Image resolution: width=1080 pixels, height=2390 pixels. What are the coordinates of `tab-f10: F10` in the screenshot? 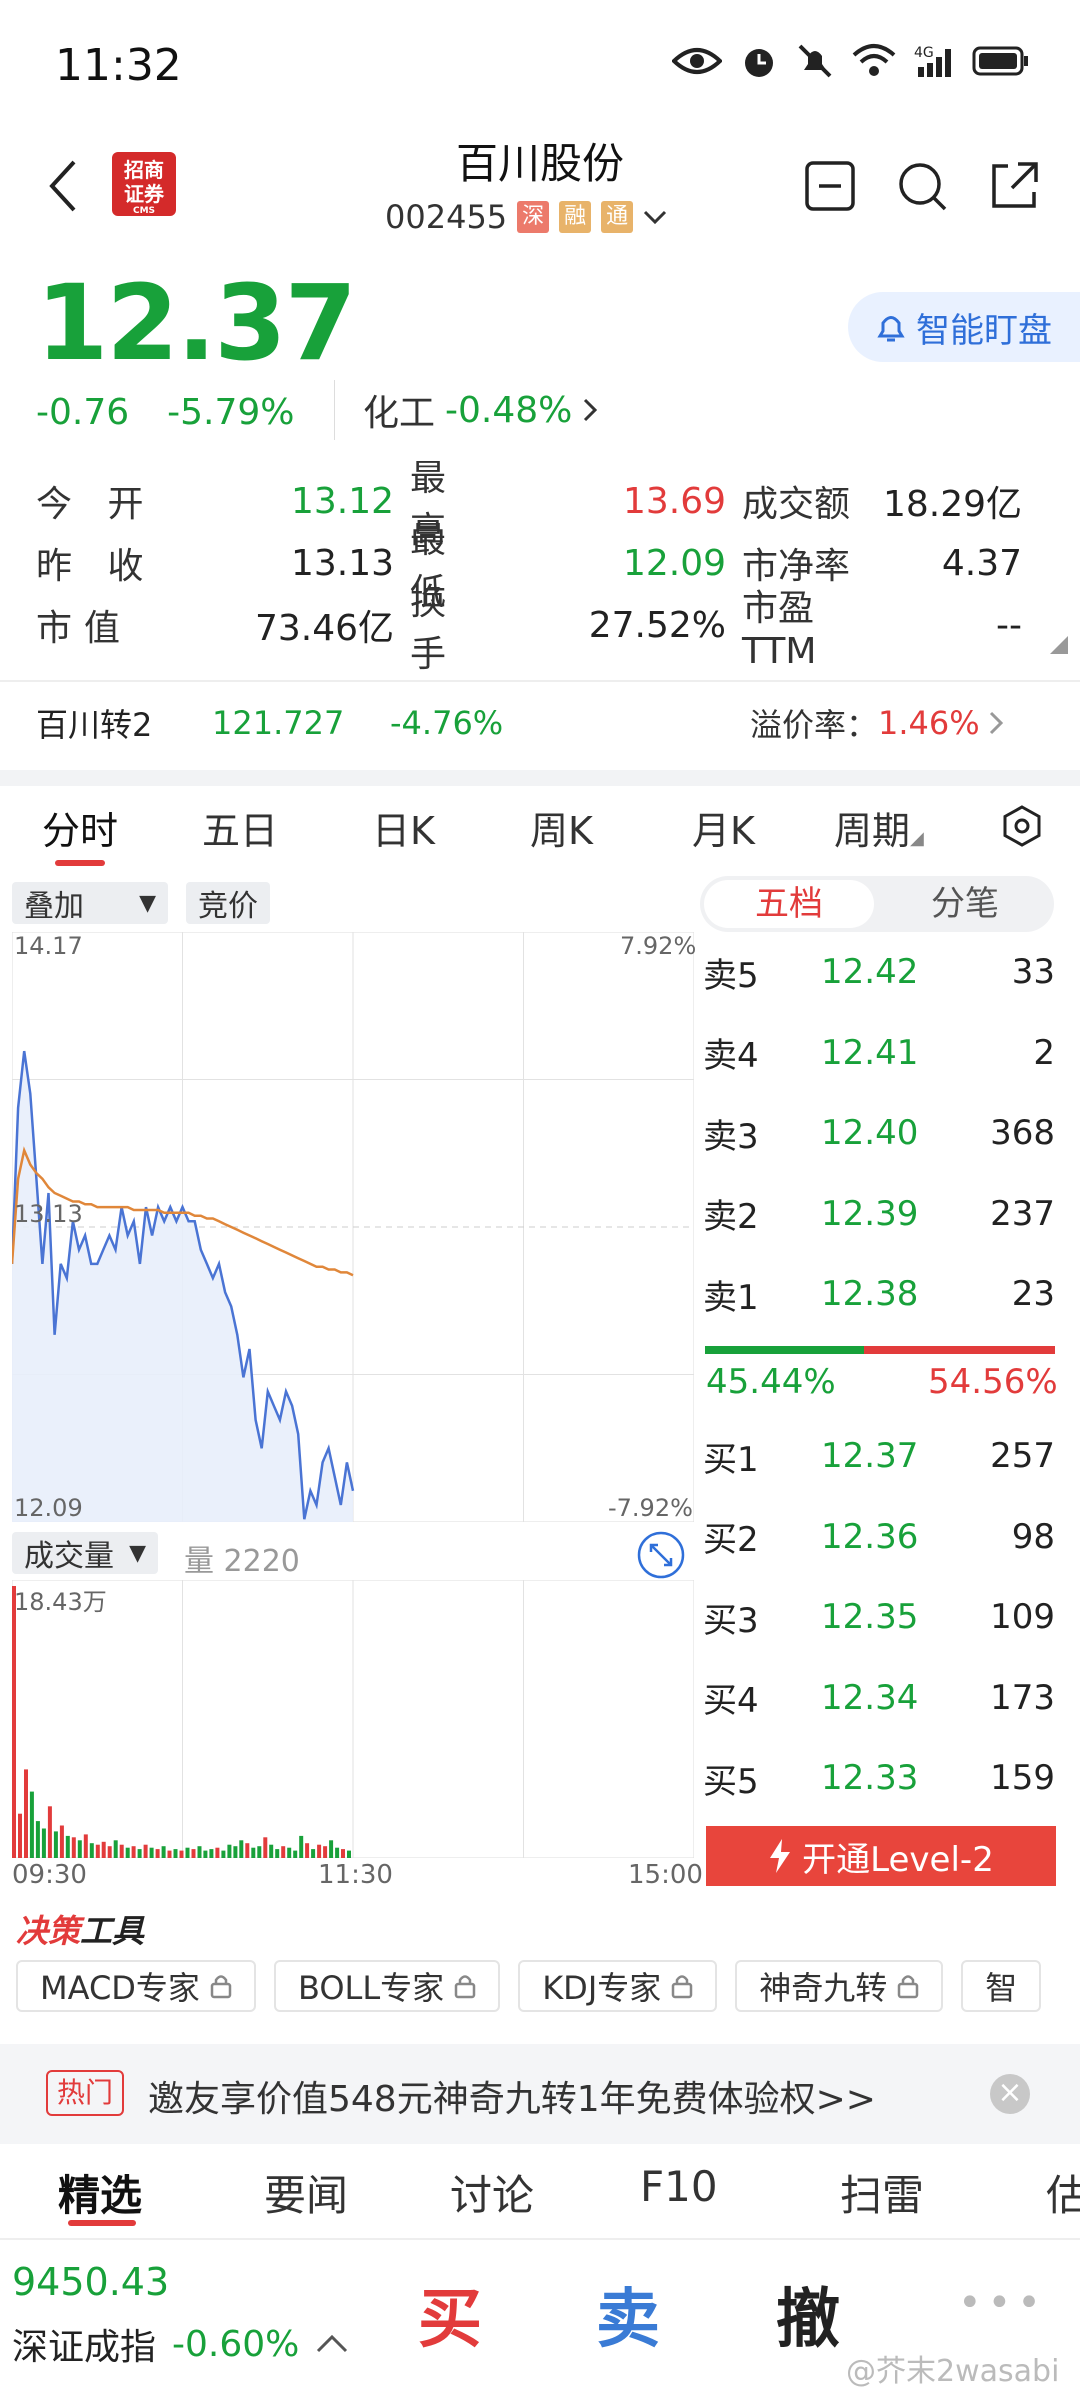 It's located at (679, 2186).